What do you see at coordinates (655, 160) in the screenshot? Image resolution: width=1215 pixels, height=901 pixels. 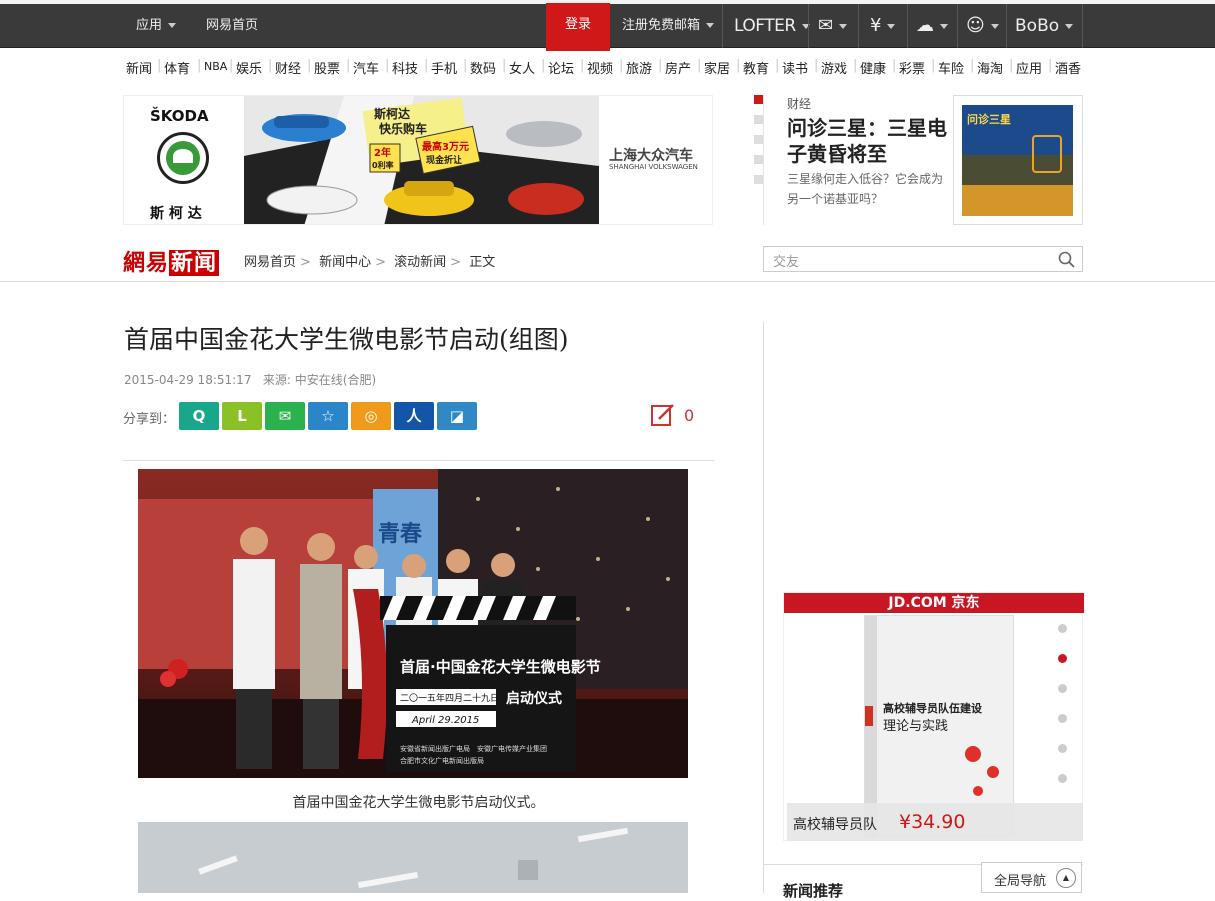 I see `vw-brand: 上海大众汽车 SHANGHAI VOLKSWAGEN` at bounding box center [655, 160].